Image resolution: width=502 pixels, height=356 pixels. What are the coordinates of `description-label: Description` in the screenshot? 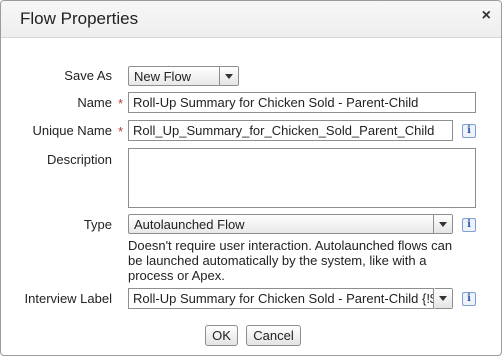 It's located at (79, 159).